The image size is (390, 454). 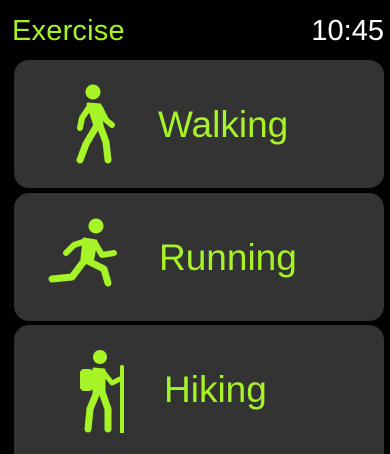 I want to click on status-bar: Exercise 10:45, so click(x=195, y=28).